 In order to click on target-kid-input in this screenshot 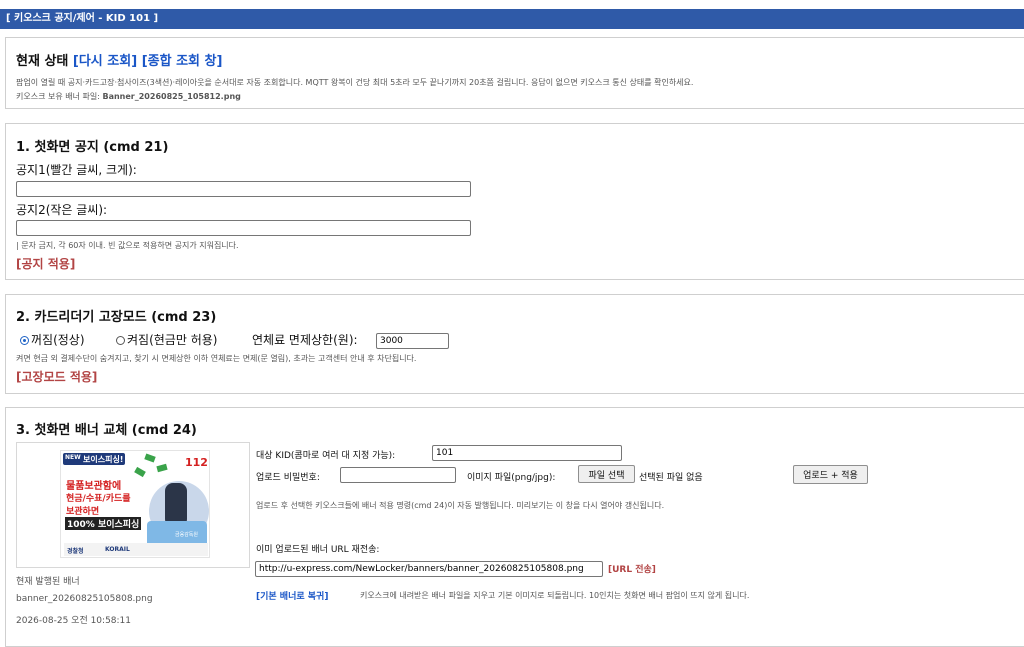, I will do `click(527, 453)`.